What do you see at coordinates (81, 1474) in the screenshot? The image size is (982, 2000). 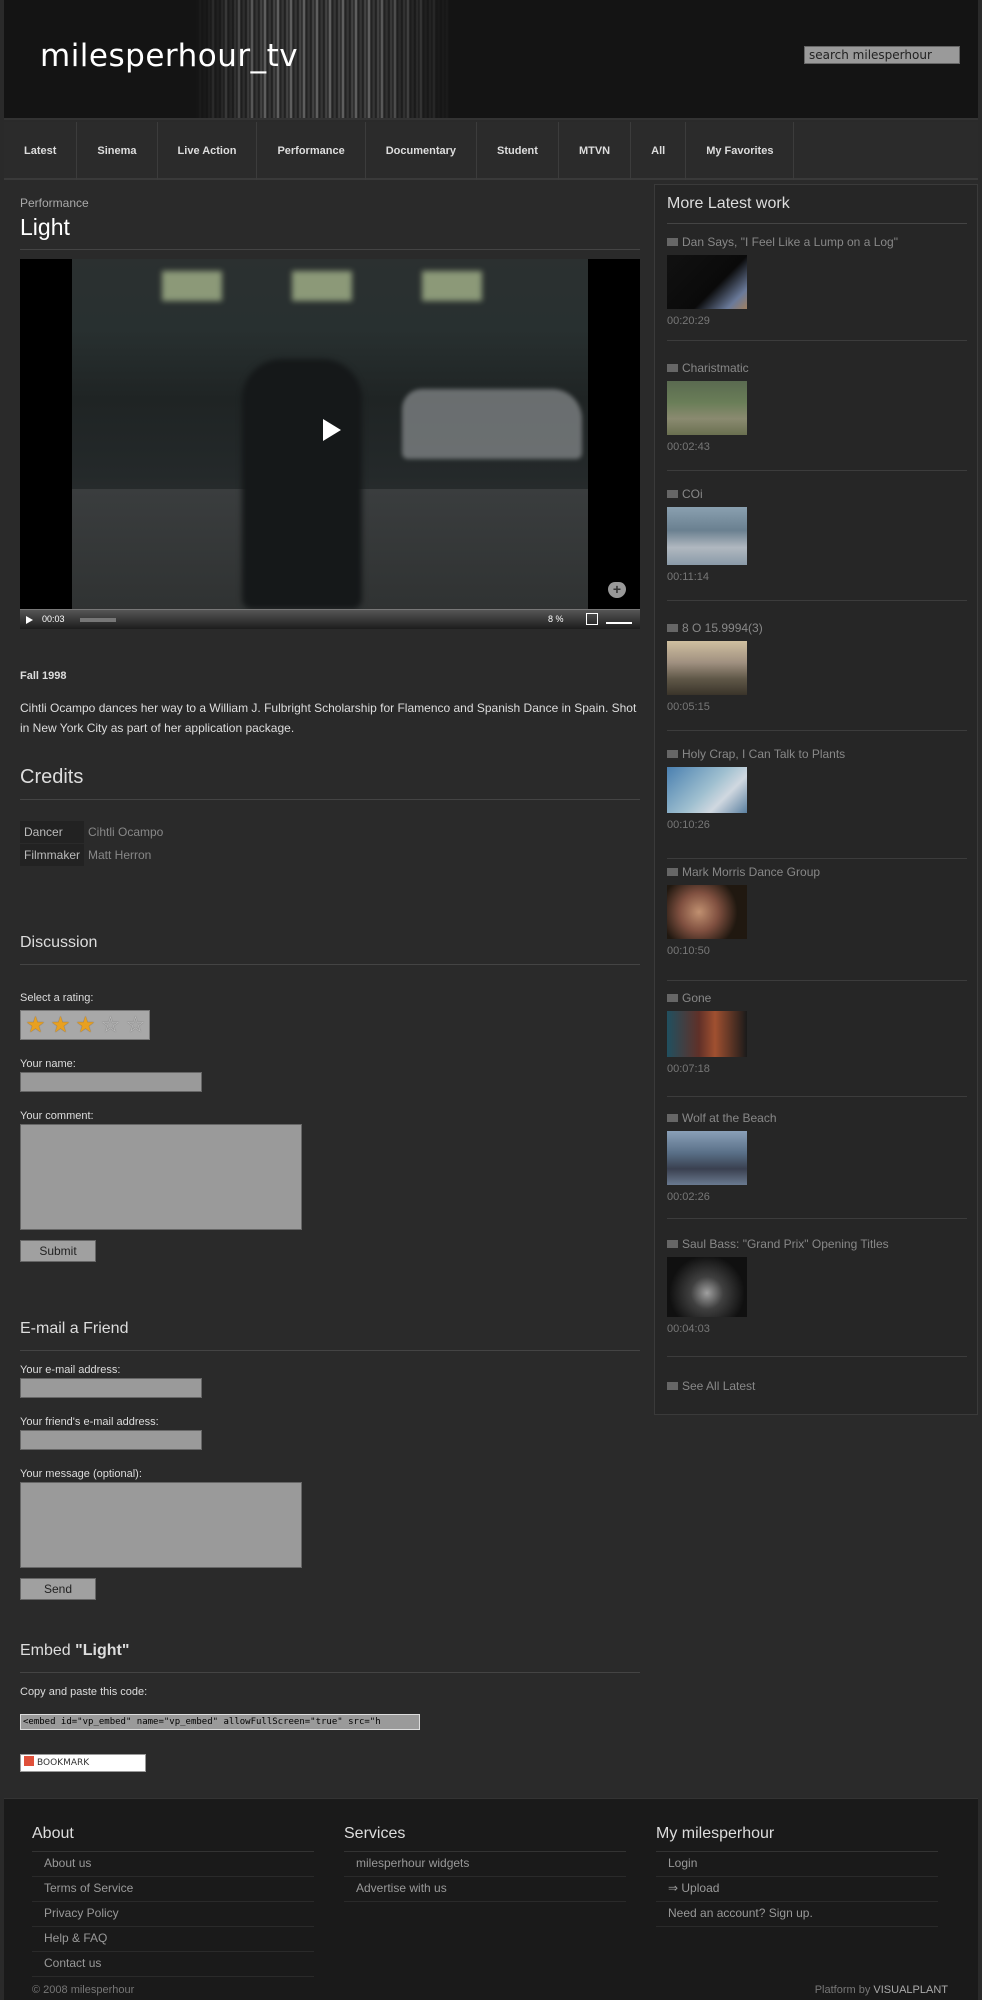 I see `message-label: Your message (optional):` at bounding box center [81, 1474].